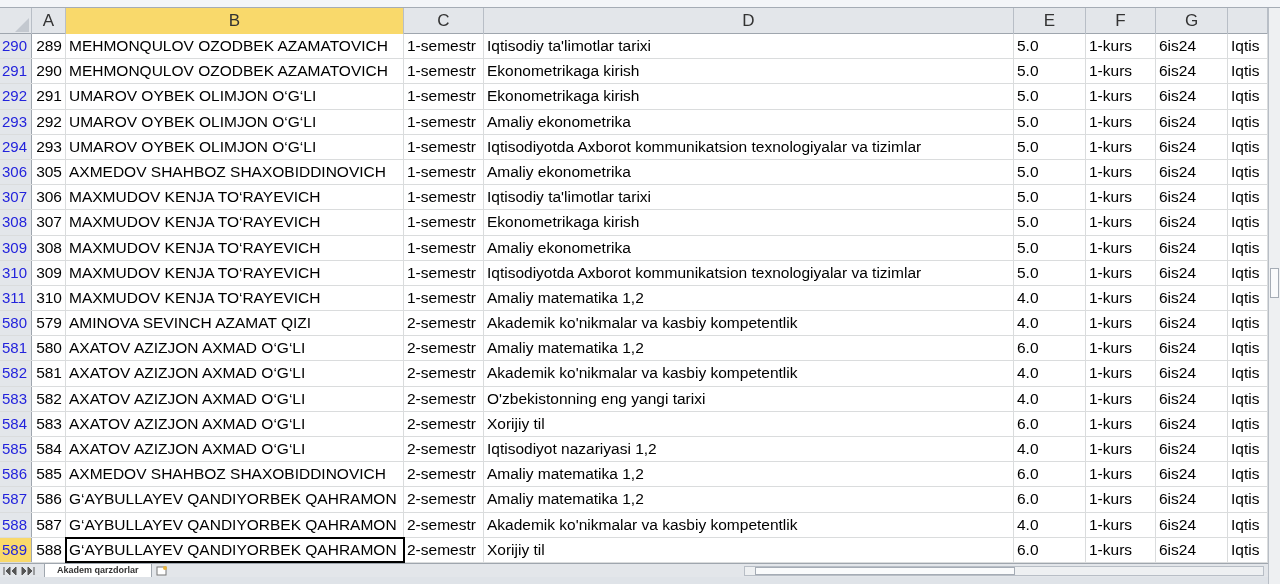 This screenshot has width=1280, height=584. Describe the element at coordinates (16, 298) in the screenshot. I see `row-header: 311` at that location.